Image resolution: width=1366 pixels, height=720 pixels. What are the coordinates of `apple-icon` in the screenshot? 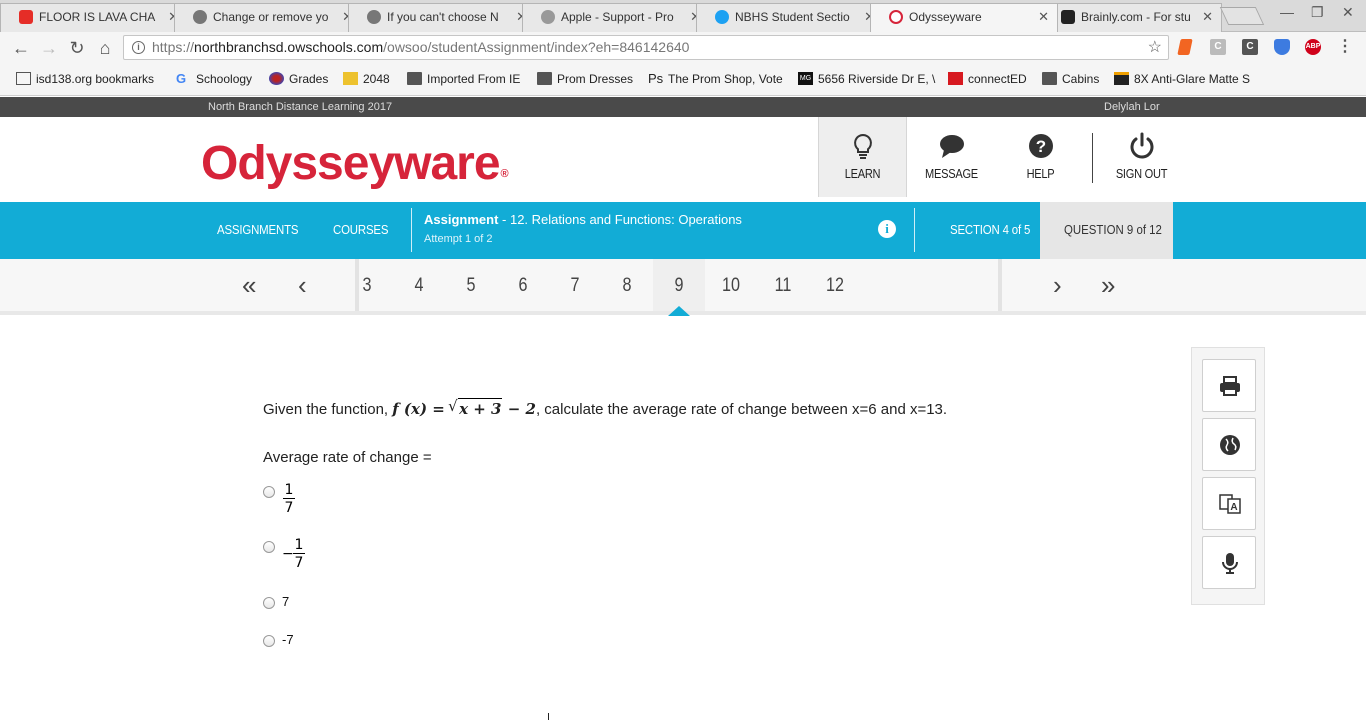 It's located at (374, 17).